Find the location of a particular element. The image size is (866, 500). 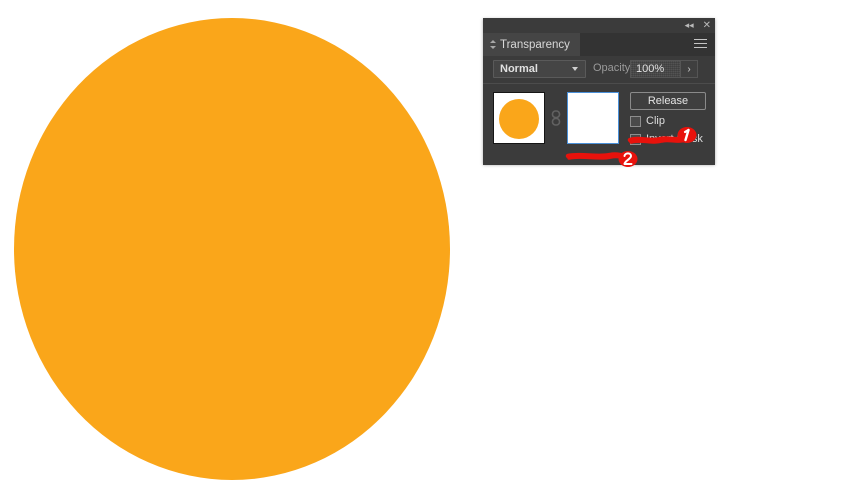

chevron-down-icon is located at coordinates (575, 69).